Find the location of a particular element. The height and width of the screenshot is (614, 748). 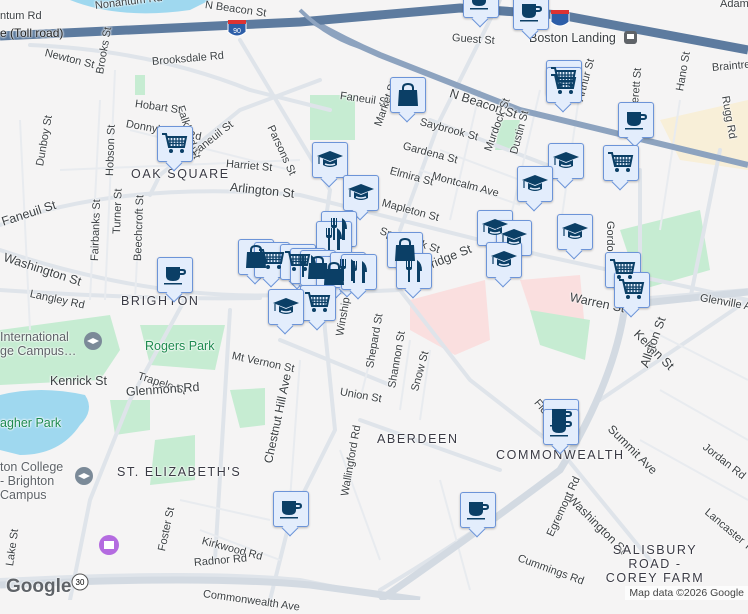

shopping-bag-marker is located at coordinates (408, 95).